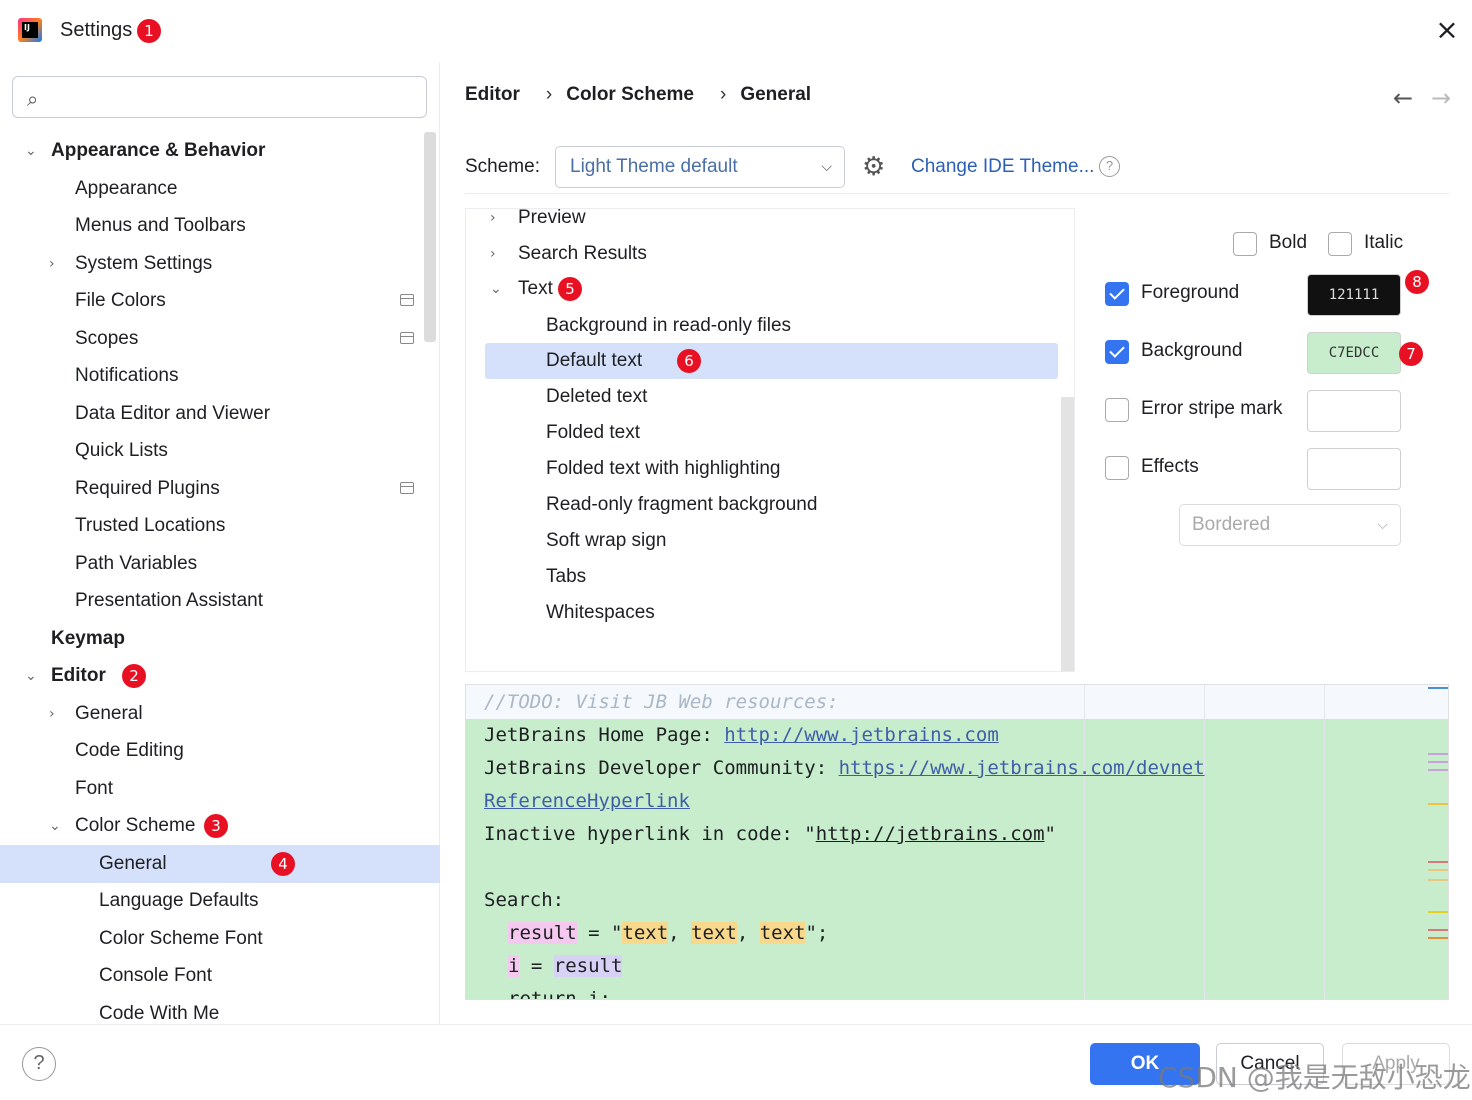 The width and height of the screenshot is (1472, 1100). Describe the element at coordinates (1117, 468) in the screenshot. I see `effects-checkbox` at that location.